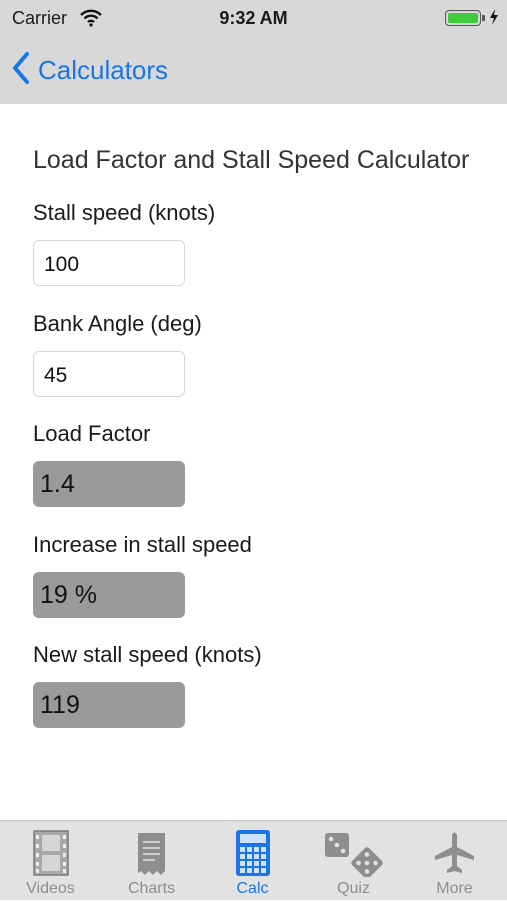 The height and width of the screenshot is (901, 507). I want to click on new-stall-speed-label: New stall speed (knots), so click(147, 654).